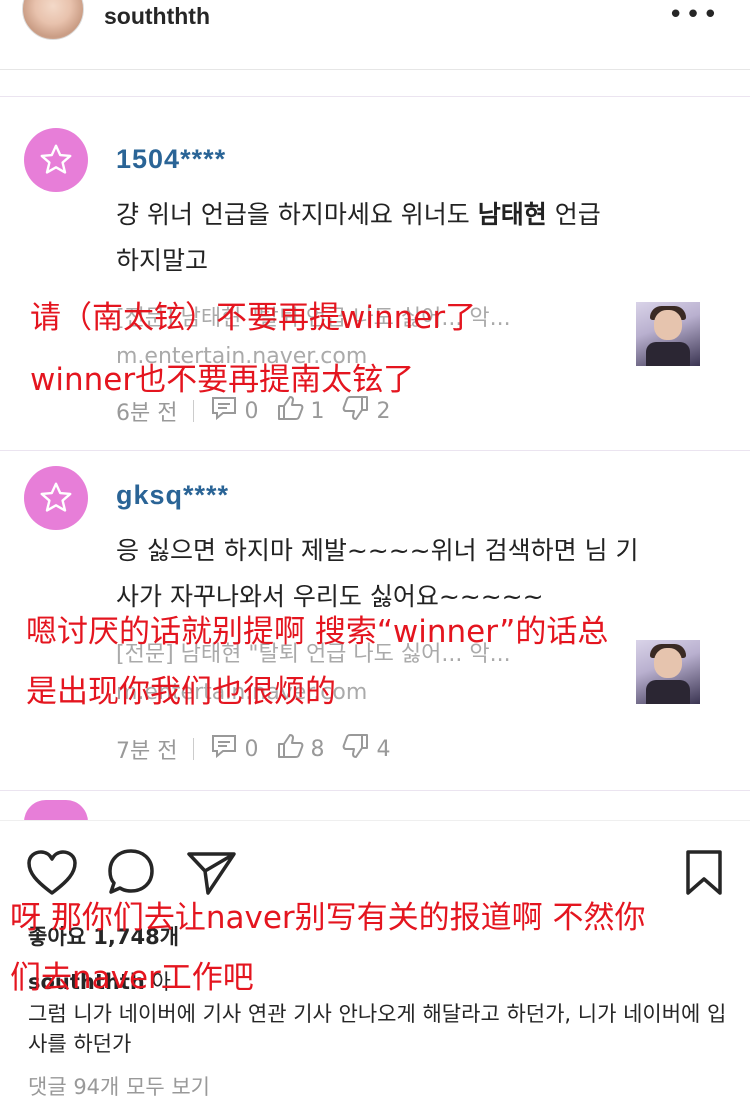 The height and width of the screenshot is (1110, 750). Describe the element at coordinates (181, 692) in the screenshot. I see `translation-overlay: 是出现你我们也很烦的` at that location.